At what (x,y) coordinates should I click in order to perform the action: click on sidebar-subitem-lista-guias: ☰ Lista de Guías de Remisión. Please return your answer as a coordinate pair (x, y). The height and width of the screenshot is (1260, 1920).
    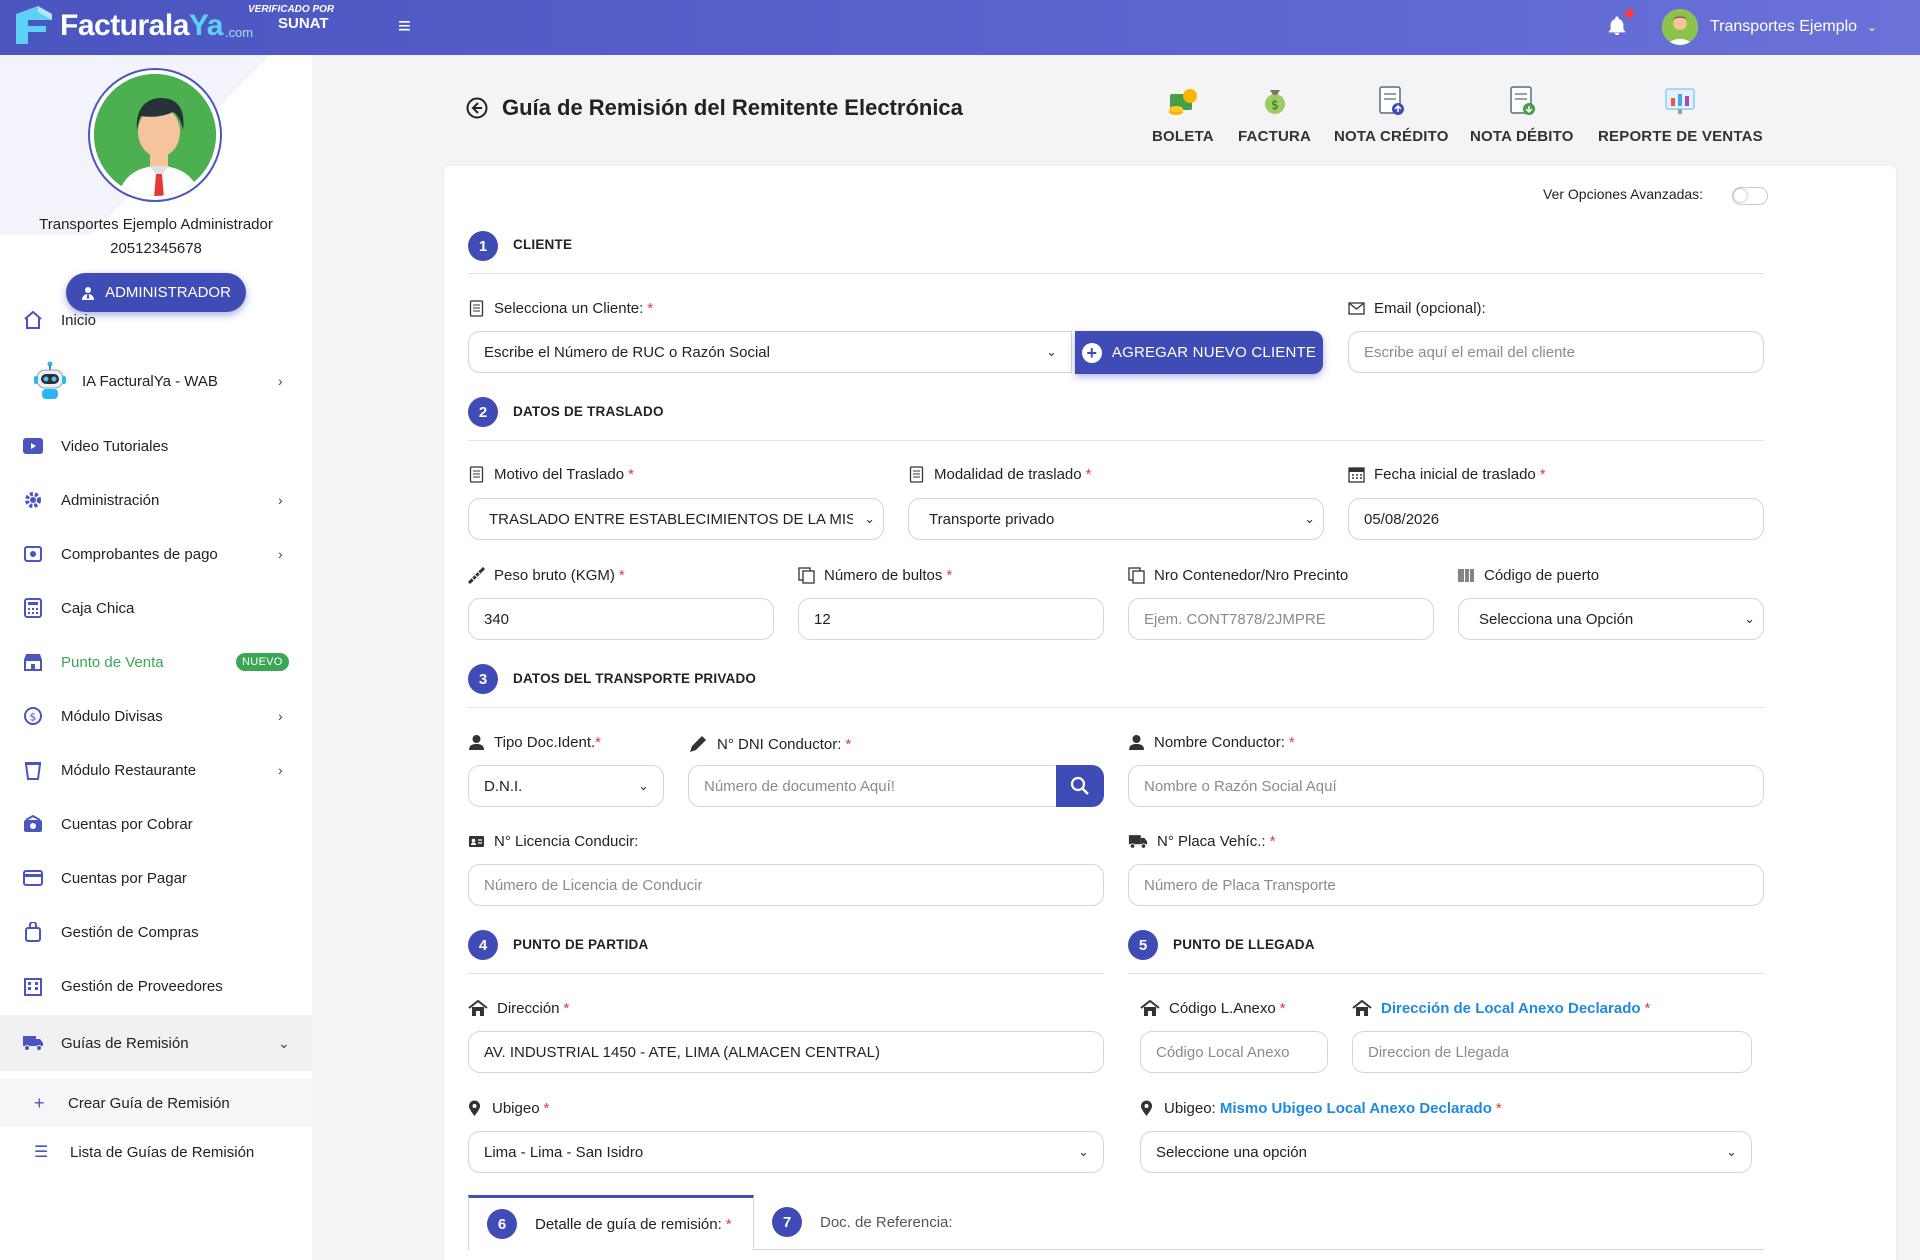
    Looking at the image, I should click on (156, 1152).